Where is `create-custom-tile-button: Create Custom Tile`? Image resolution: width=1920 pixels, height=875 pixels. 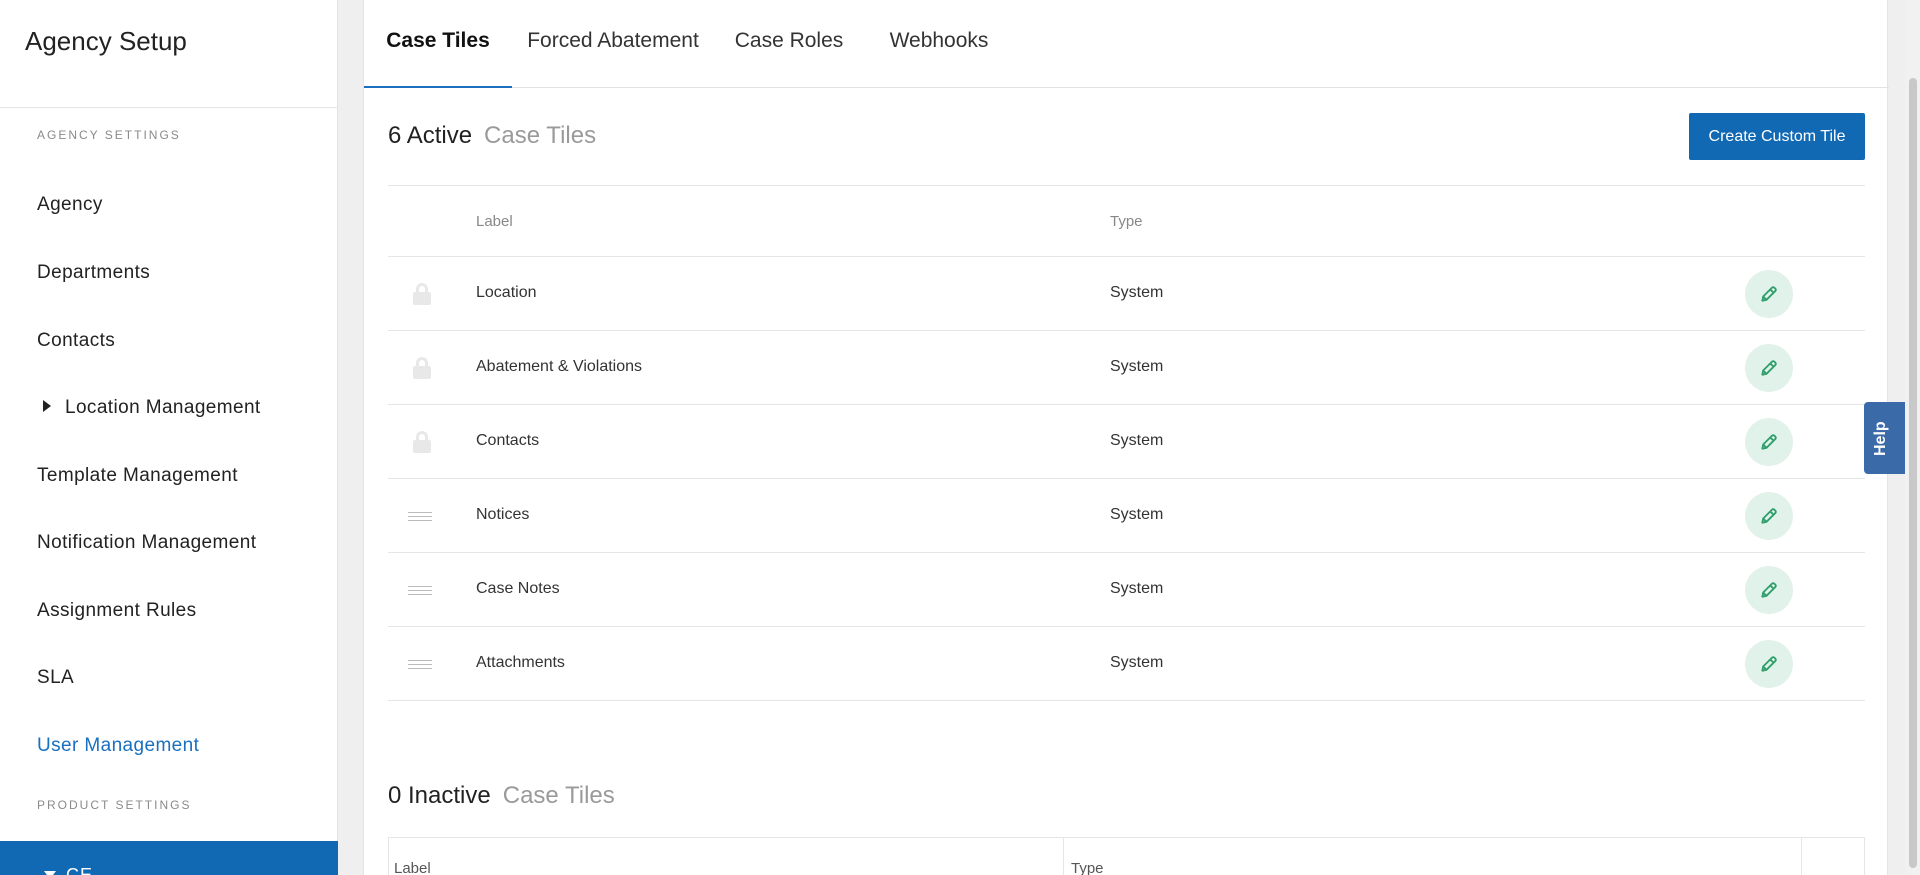 create-custom-tile-button: Create Custom Tile is located at coordinates (1777, 136).